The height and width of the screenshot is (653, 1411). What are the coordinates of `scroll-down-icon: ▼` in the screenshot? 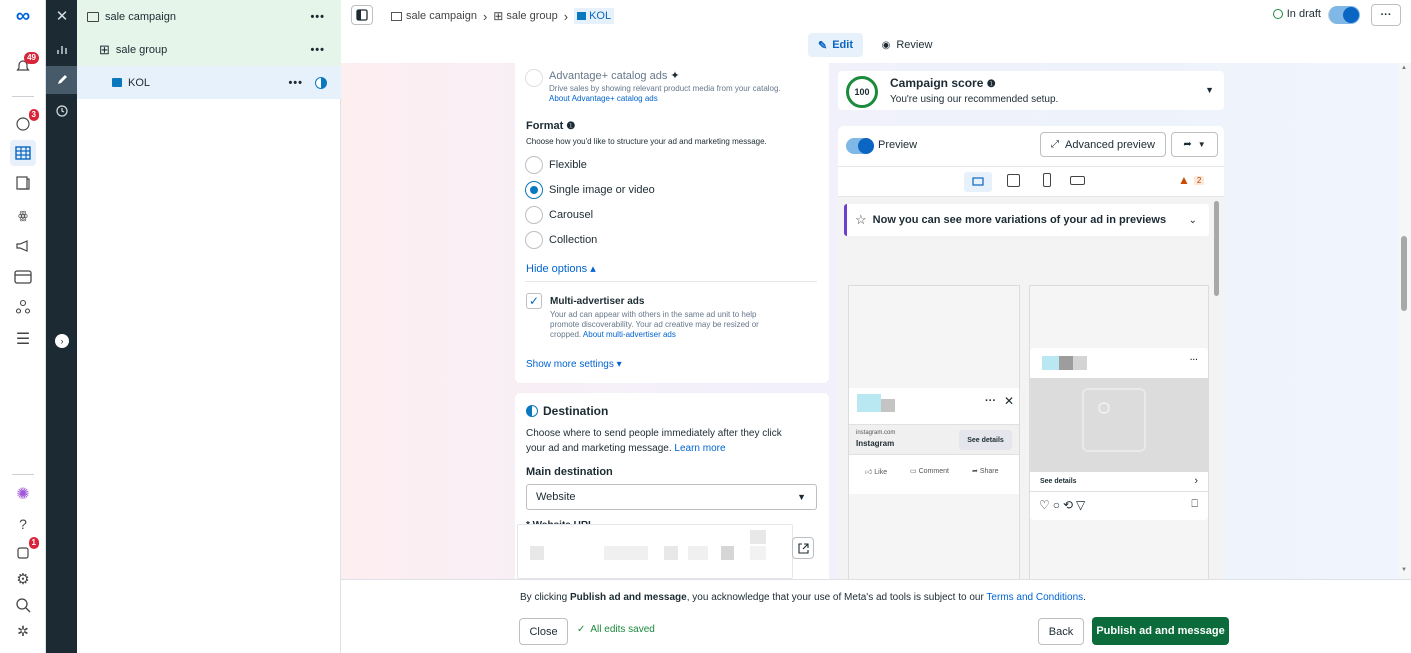 It's located at (1404, 570).